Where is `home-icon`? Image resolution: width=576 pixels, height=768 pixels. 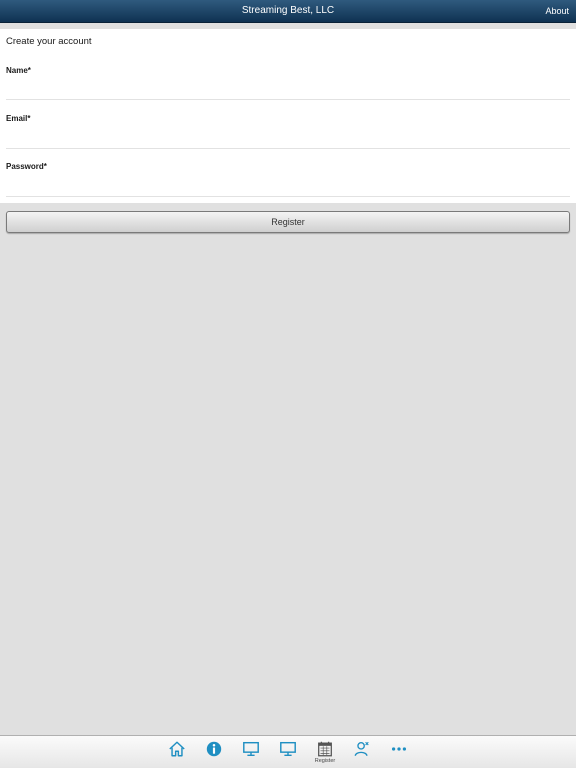
home-icon is located at coordinates (177, 749).